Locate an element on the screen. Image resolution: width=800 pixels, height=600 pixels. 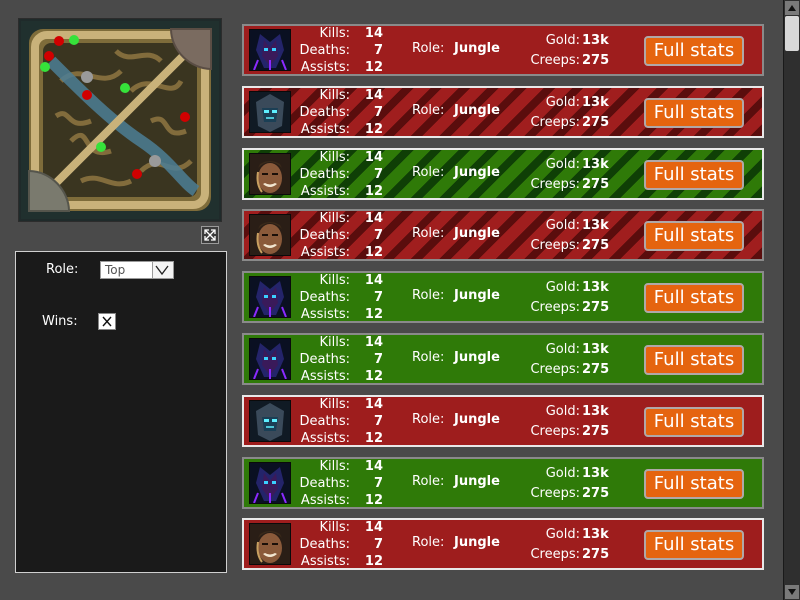
scroll-thumb is located at coordinates (792, 33).